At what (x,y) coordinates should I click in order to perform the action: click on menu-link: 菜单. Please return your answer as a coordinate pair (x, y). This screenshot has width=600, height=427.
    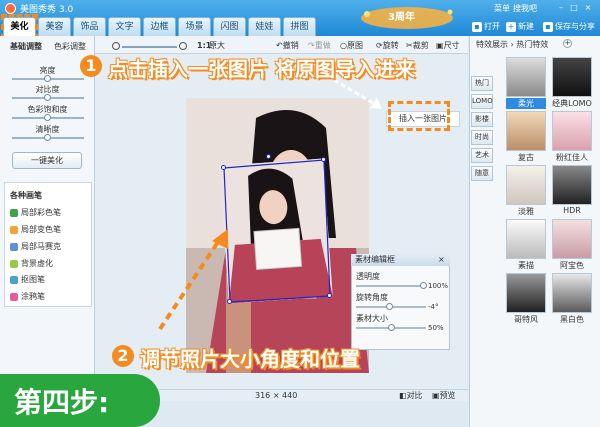
    Looking at the image, I should click on (502, 8).